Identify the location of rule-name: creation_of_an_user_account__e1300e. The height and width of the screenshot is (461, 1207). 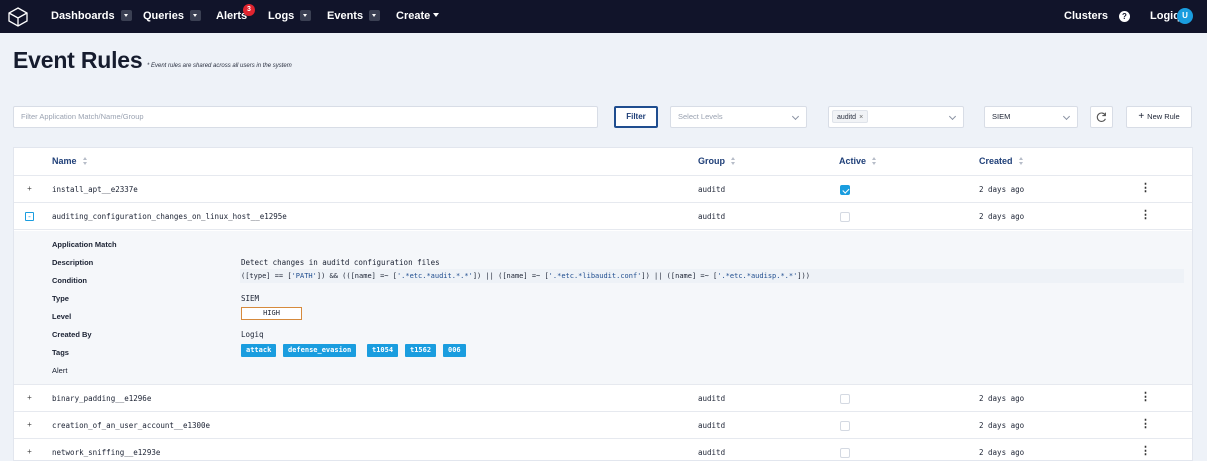
(131, 425).